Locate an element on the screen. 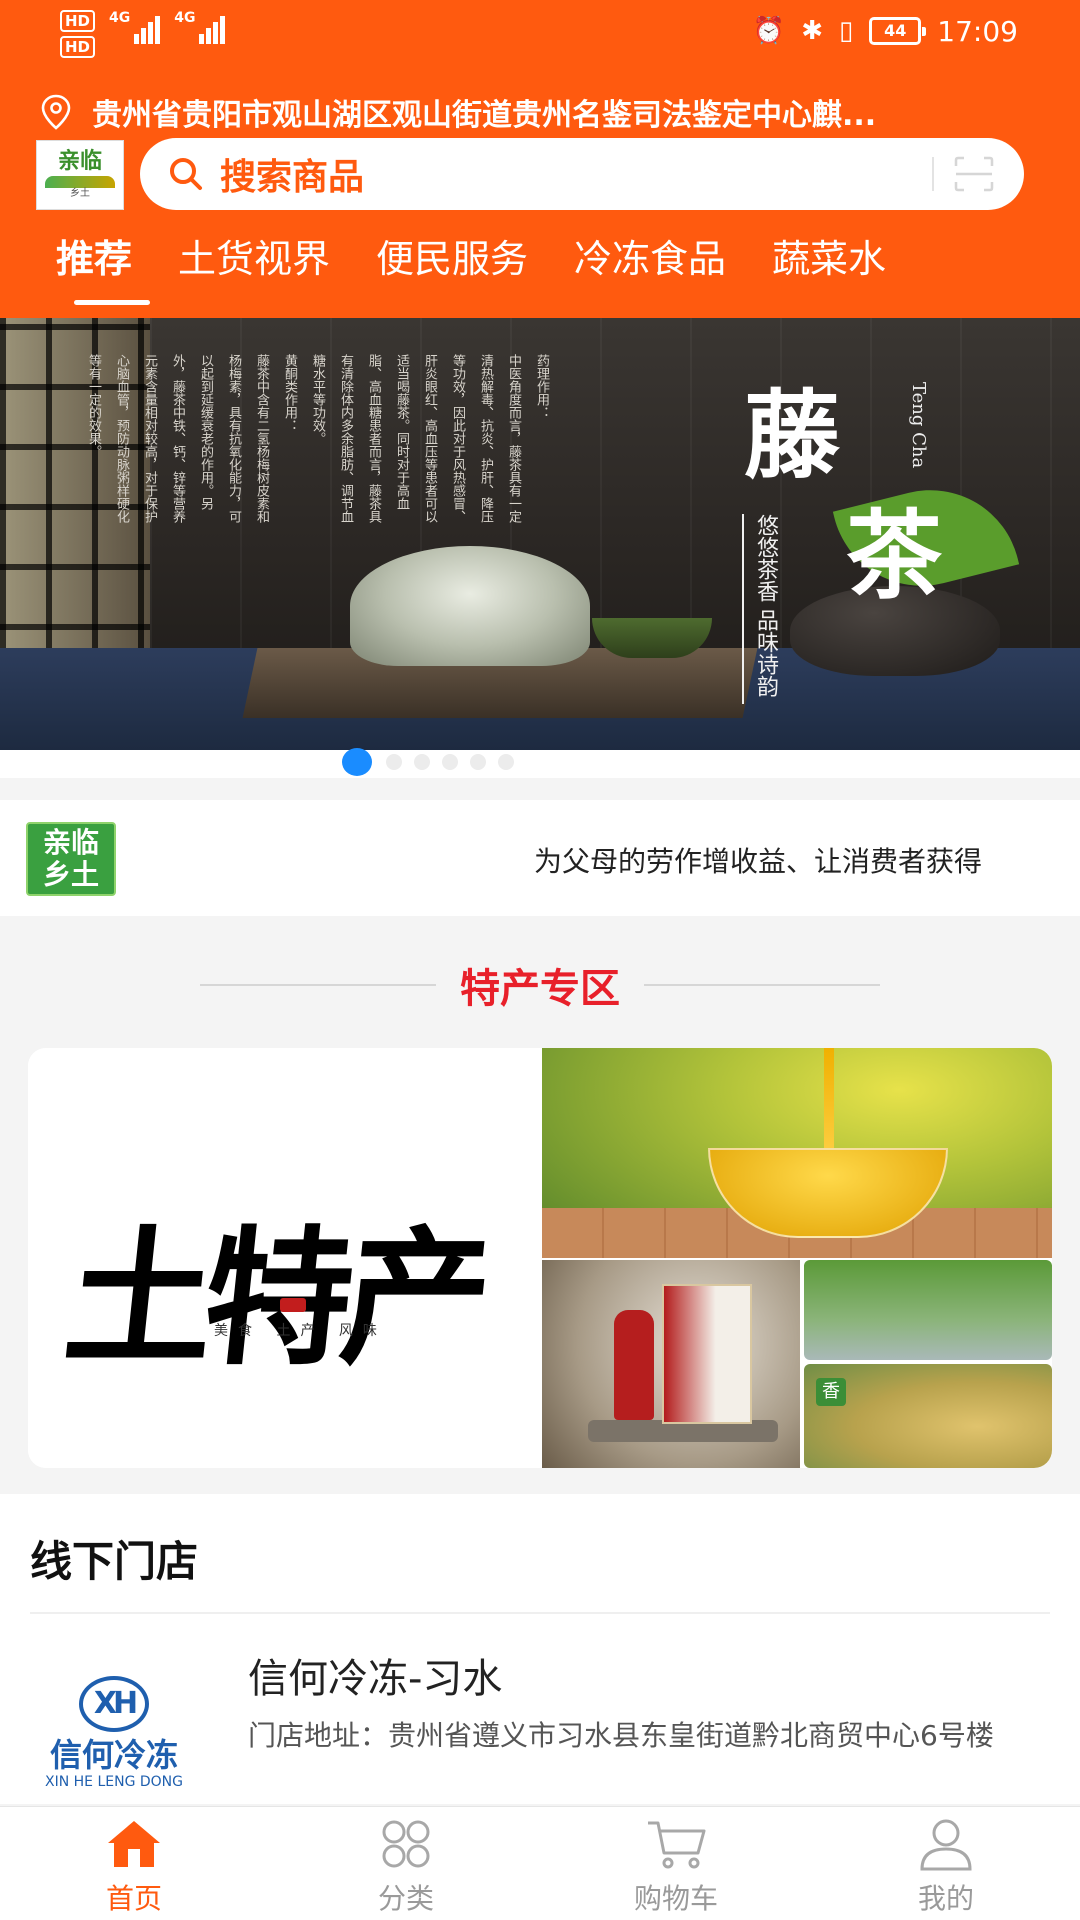 The height and width of the screenshot is (1920, 1080). home-icon is located at coordinates (134, 1844).